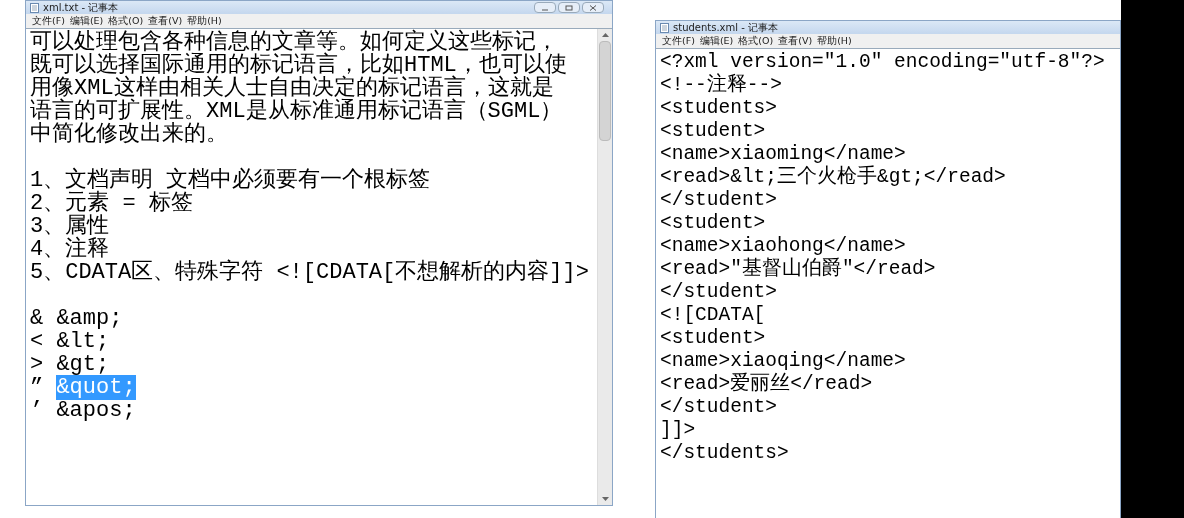 This screenshot has height=518, width=1184. Describe the element at coordinates (604, 267) in the screenshot. I see `scrollbar` at that location.